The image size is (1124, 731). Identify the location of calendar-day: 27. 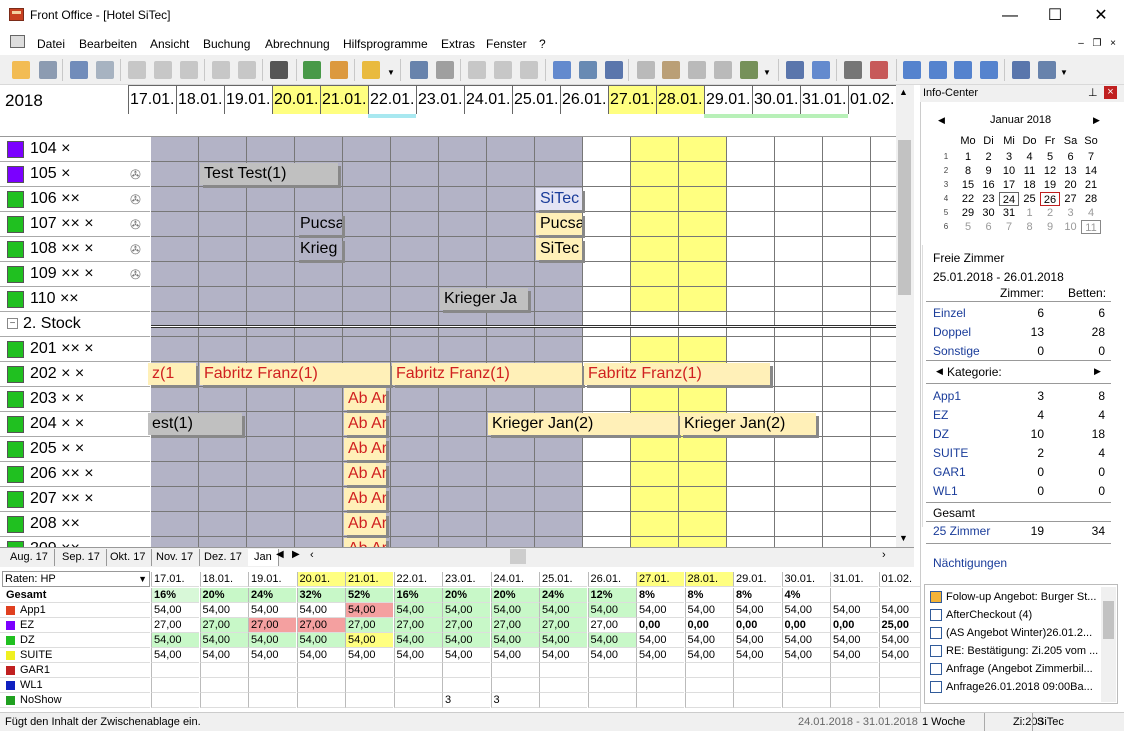
(1071, 199).